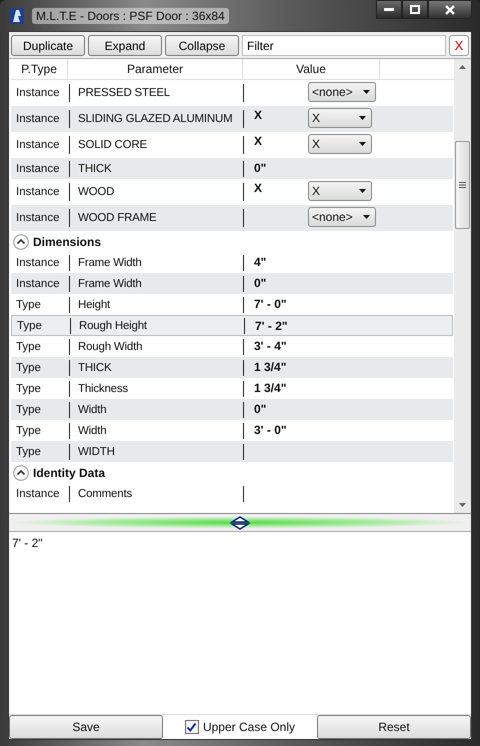 This screenshot has height=746, width=480. Describe the element at coordinates (240, 523) in the screenshot. I see `resize-arrows-icon` at that location.